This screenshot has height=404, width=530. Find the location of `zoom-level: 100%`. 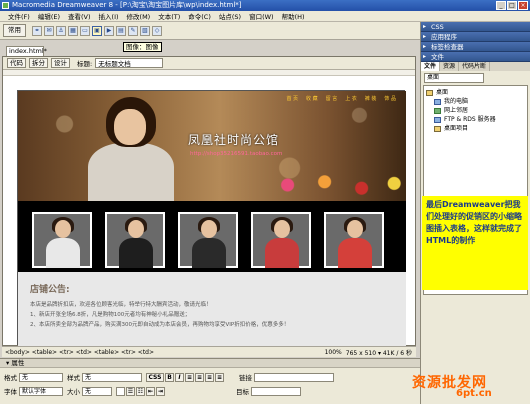

zoom-level: 100% is located at coordinates (333, 352).